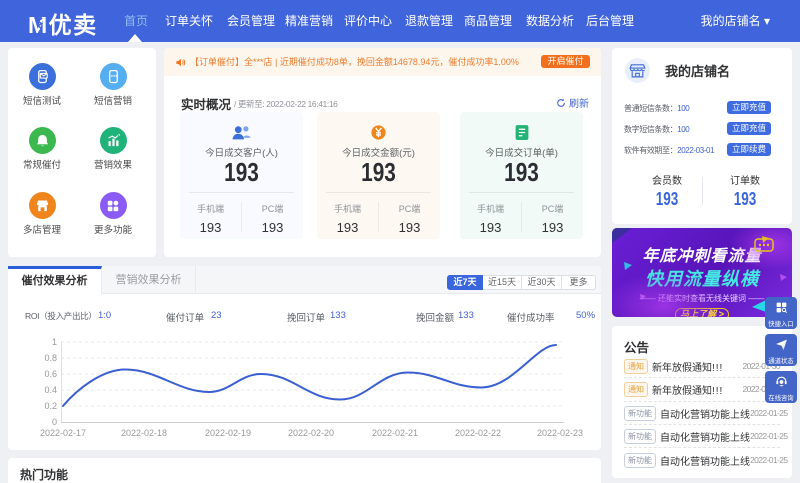 The height and width of the screenshot is (483, 800). What do you see at coordinates (54, 422) in the screenshot?
I see `svg-text: 0` at bounding box center [54, 422].